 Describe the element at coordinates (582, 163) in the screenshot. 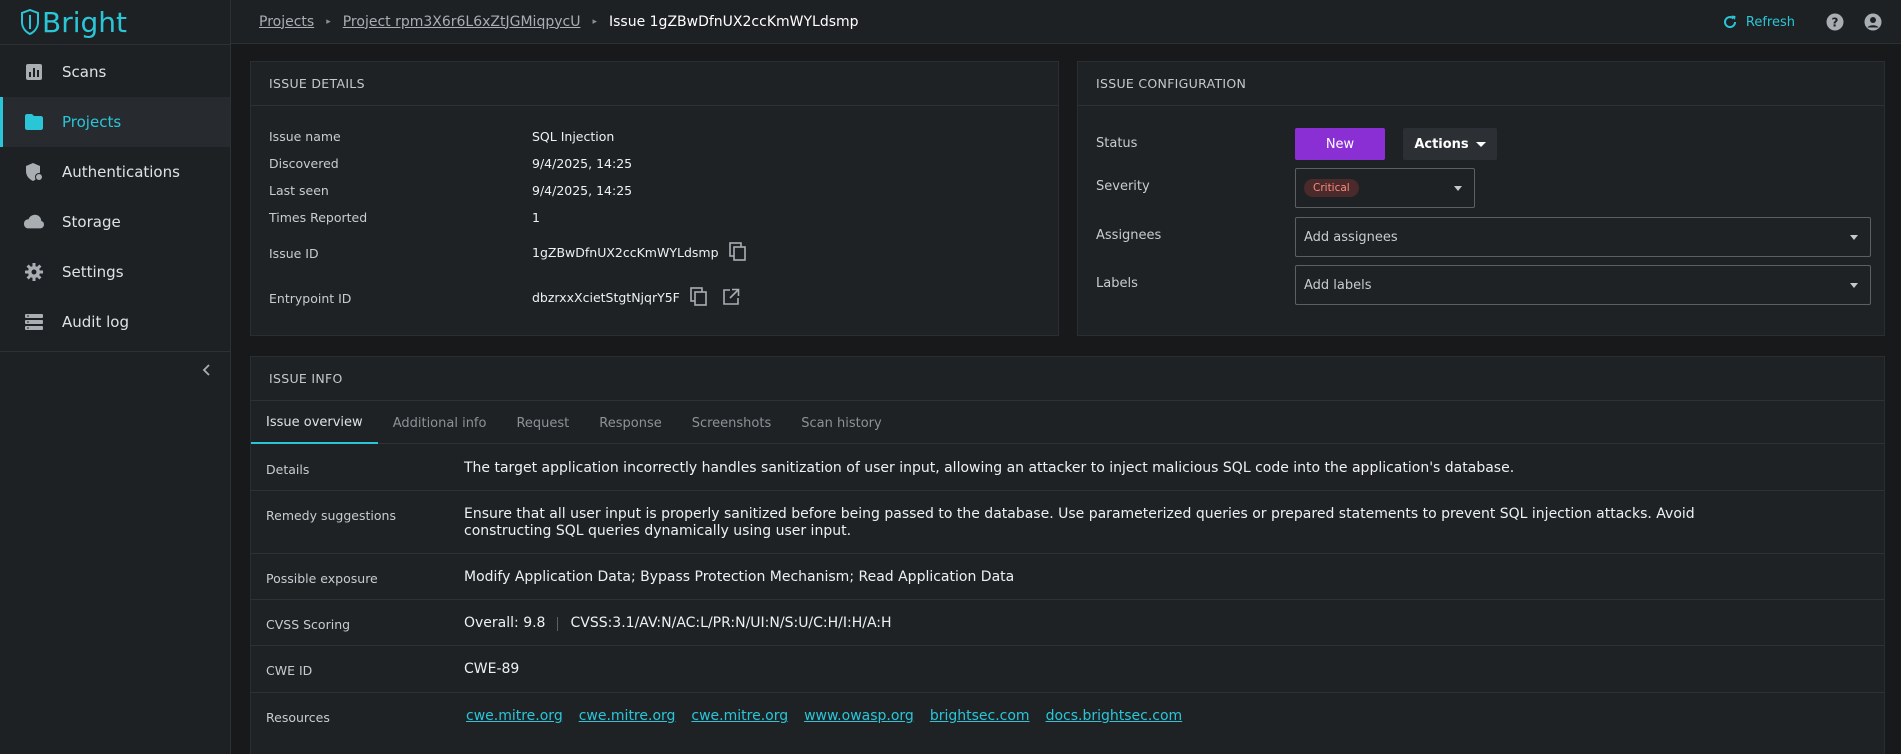

I see `discovered-value: 9/4/2025, 14:25` at that location.